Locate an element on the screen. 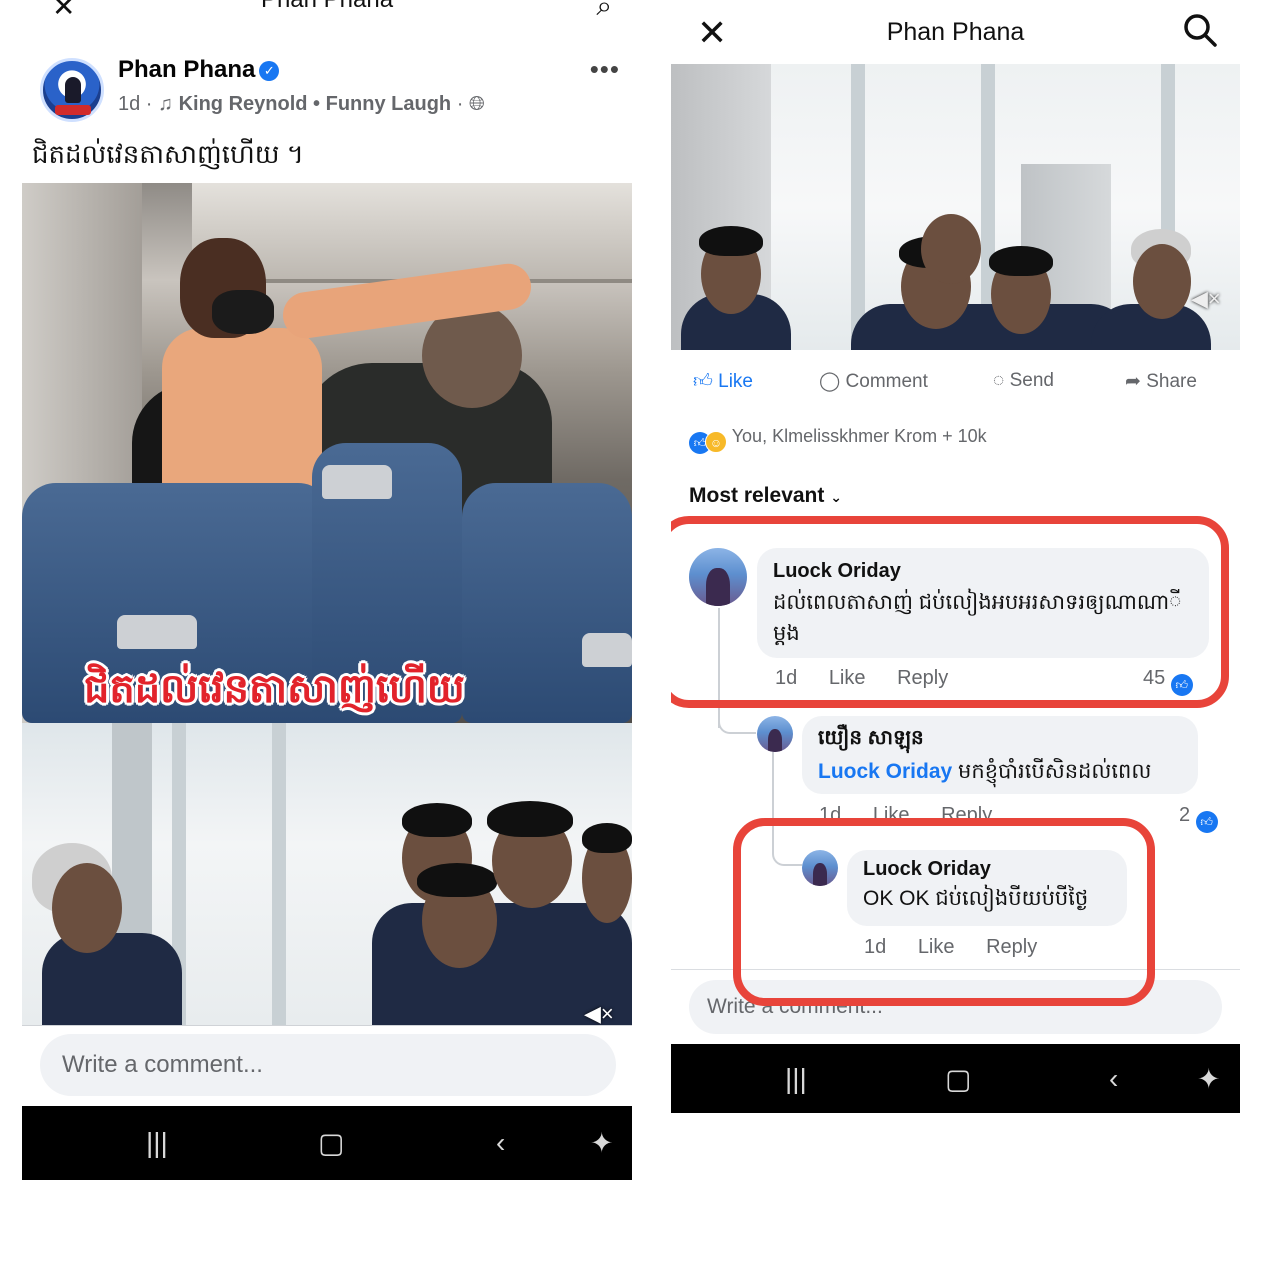  verified-icon: ✓ is located at coordinates (269, 71).